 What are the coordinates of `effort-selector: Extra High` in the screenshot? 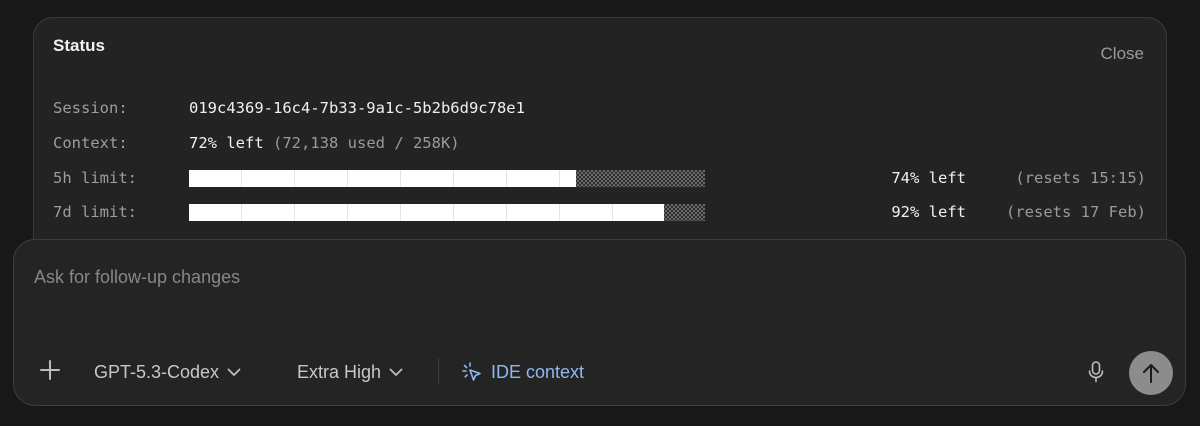 It's located at (350, 372).